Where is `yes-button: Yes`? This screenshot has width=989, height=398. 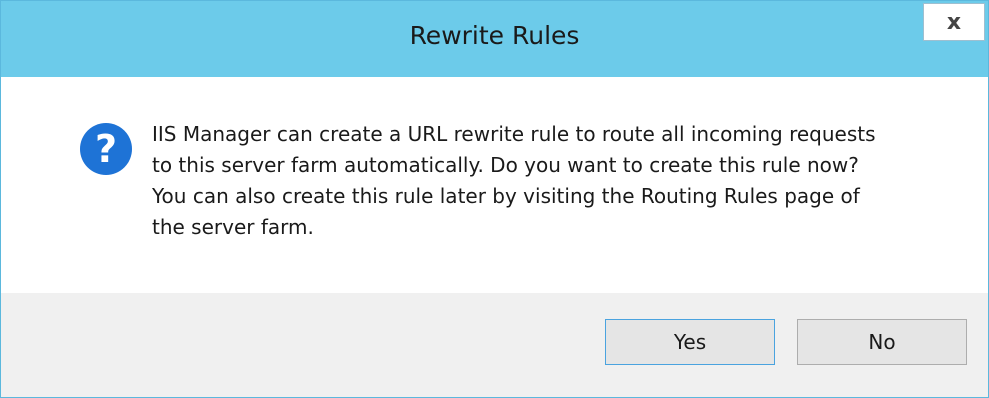
yes-button: Yes is located at coordinates (690, 342).